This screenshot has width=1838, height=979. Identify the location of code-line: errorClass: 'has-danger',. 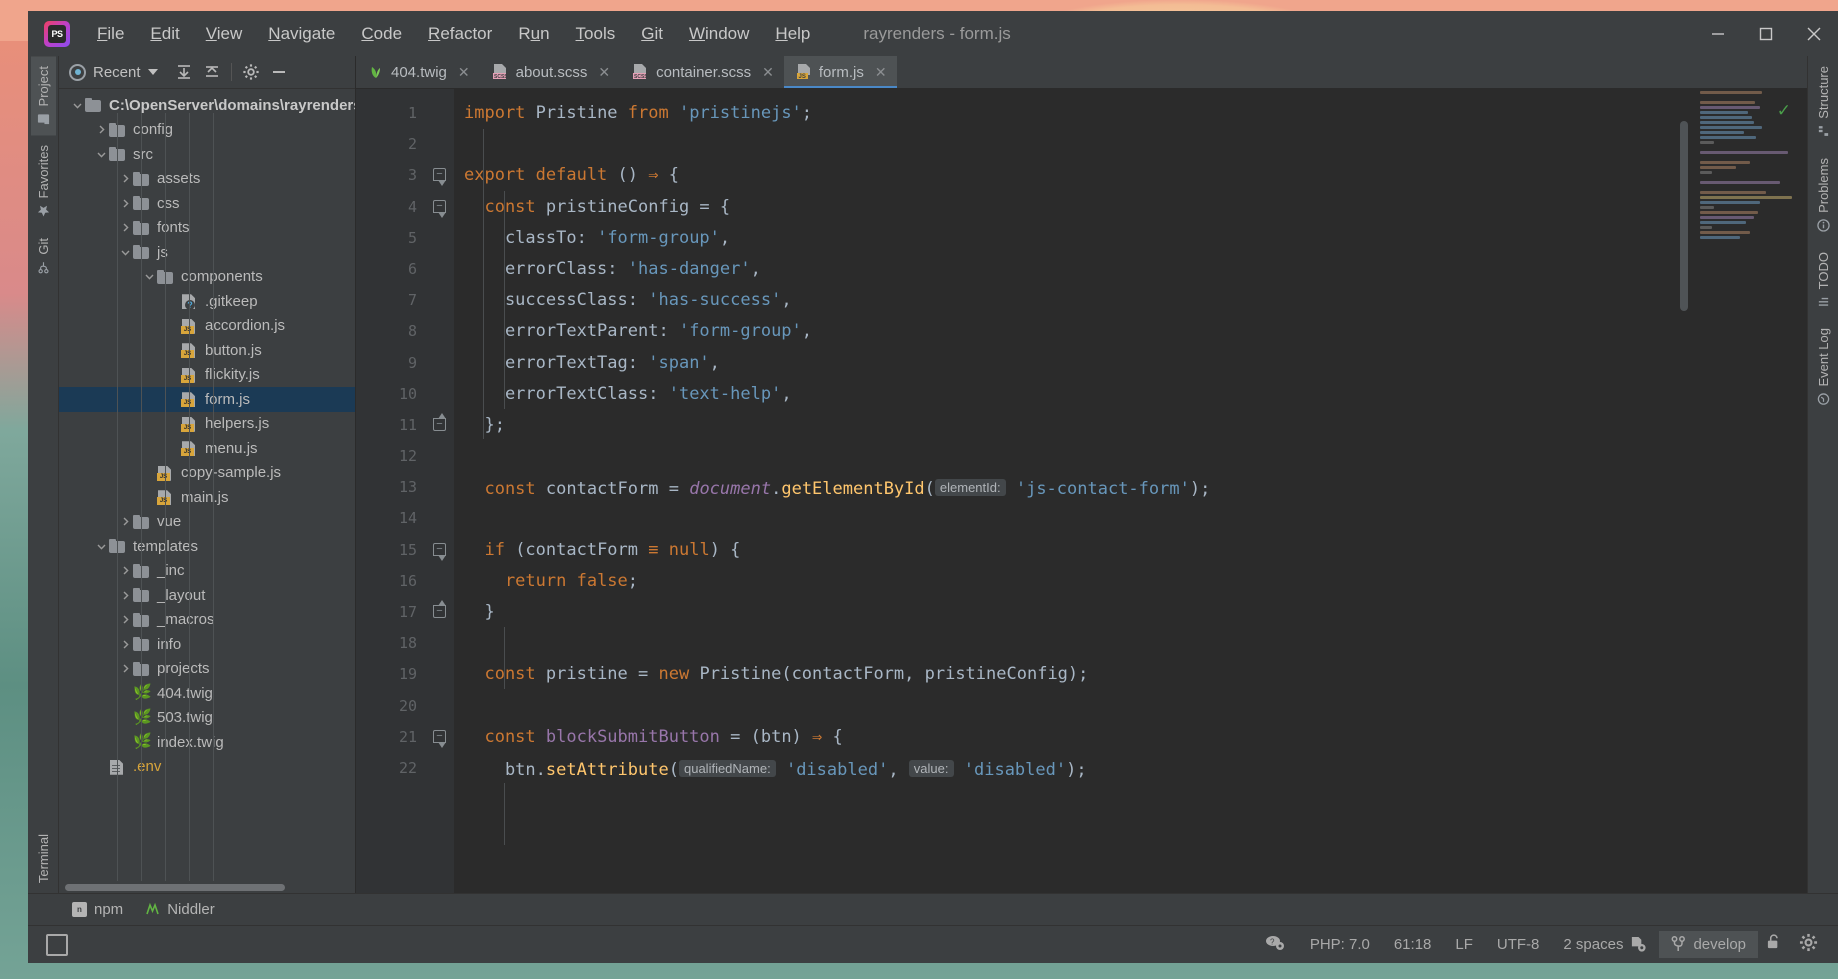
(1055, 269).